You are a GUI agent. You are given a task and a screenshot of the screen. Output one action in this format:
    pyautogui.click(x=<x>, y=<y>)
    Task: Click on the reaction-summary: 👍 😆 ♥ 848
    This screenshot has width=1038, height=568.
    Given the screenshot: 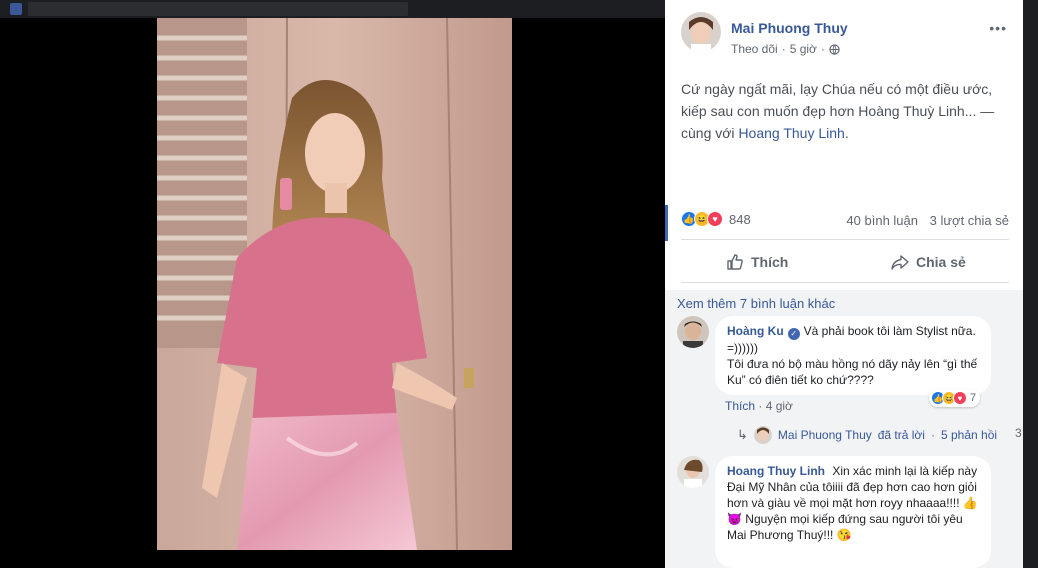 What is the action you would take?
    pyautogui.click(x=716, y=219)
    